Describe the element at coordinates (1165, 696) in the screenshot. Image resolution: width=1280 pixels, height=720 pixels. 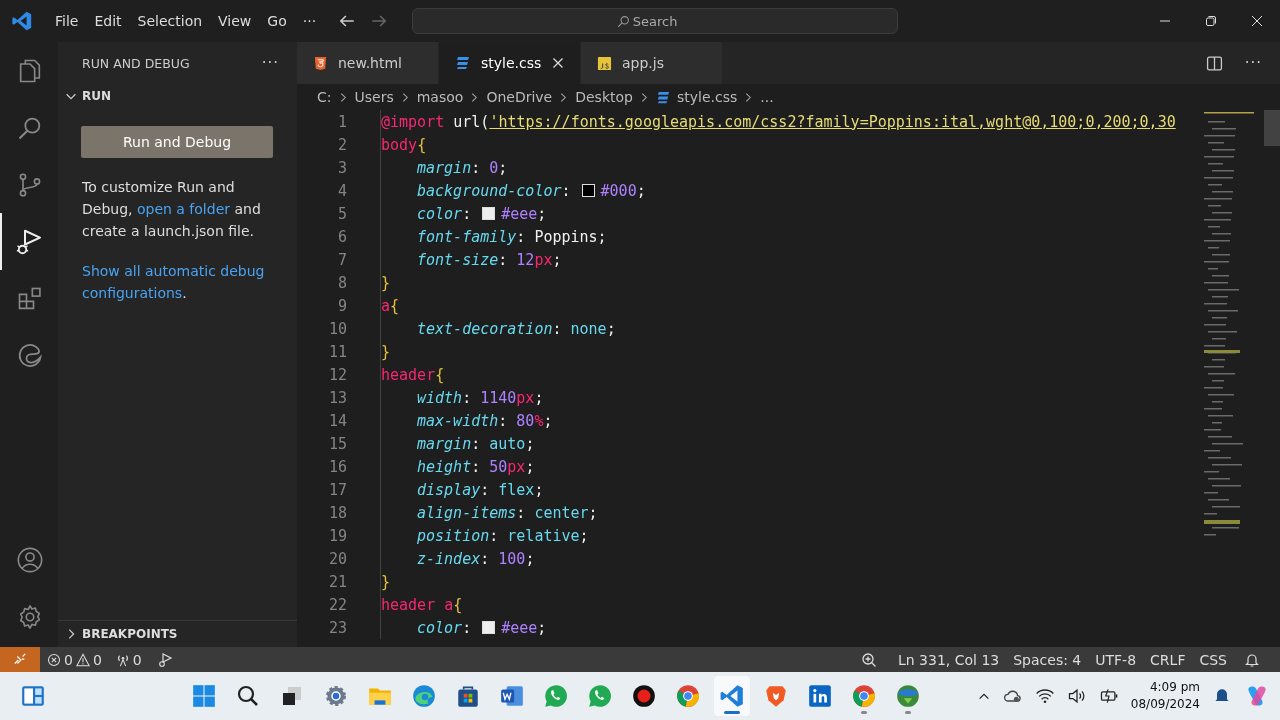
I see `clock-button: 4:09 pm 08/09/2024` at that location.